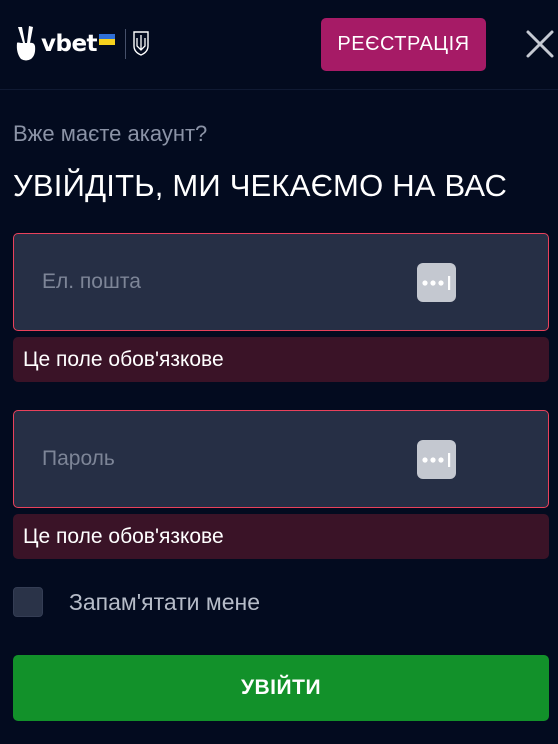 This screenshot has height=744, width=558. I want to click on email-input, so click(281, 282).